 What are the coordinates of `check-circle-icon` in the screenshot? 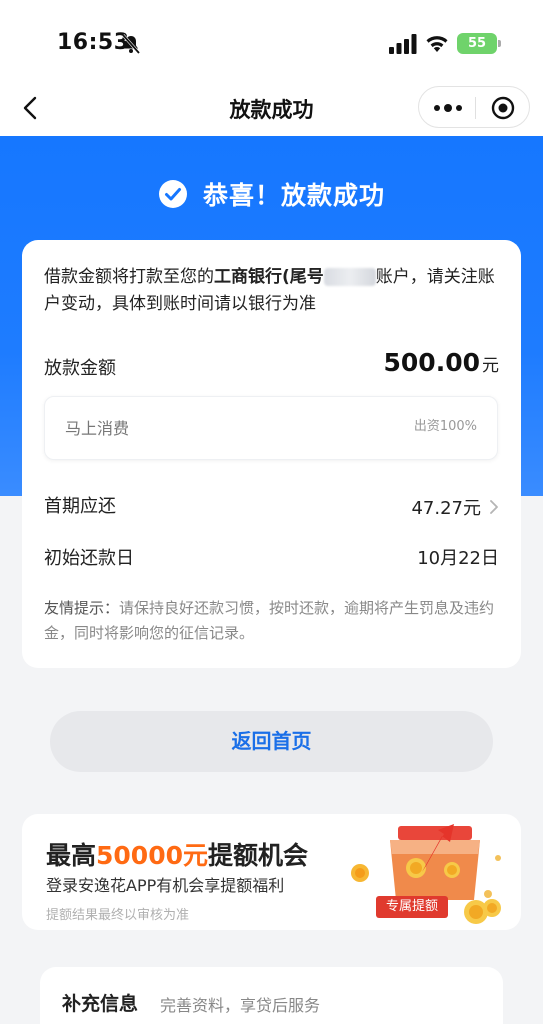 It's located at (172, 194).